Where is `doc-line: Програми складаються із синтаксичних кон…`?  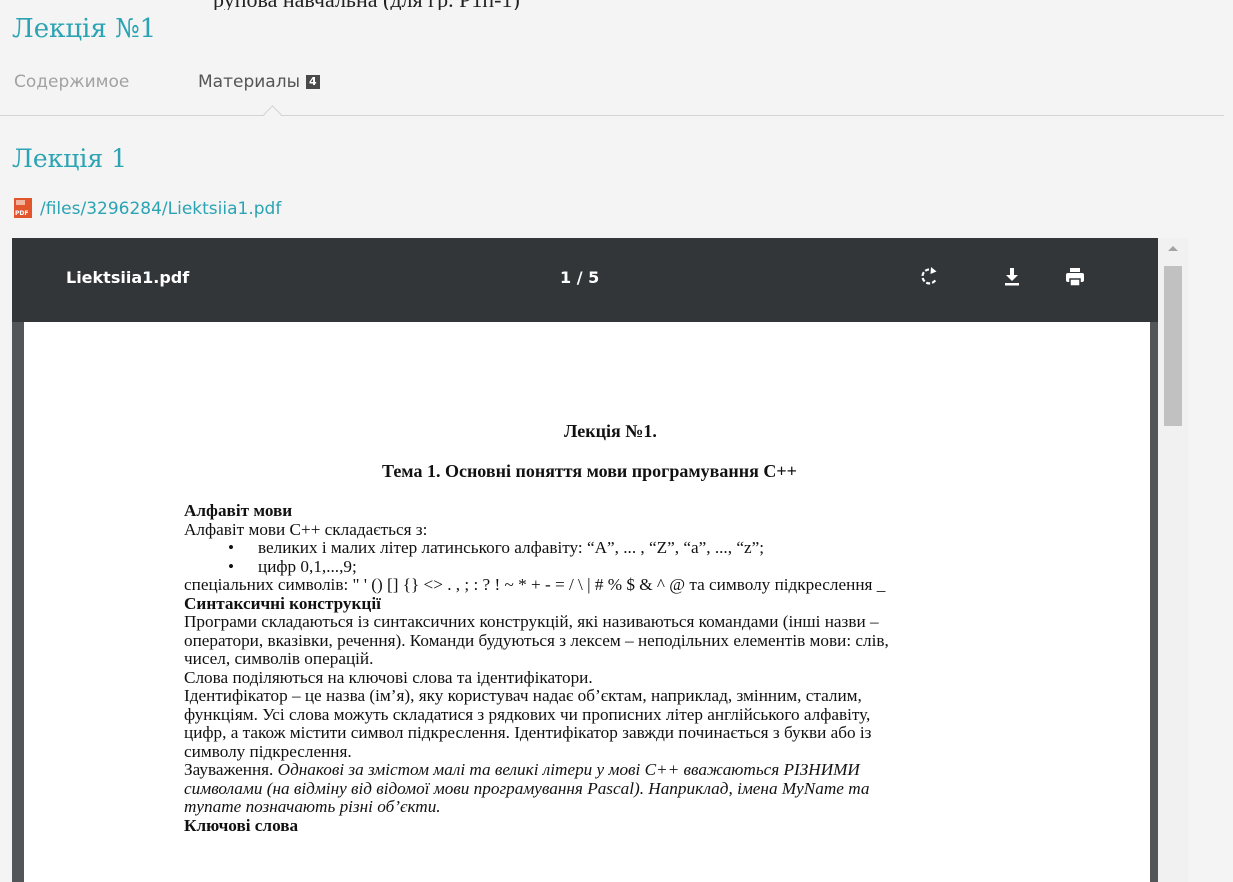
doc-line: Програми складаються із синтаксичних кон… is located at coordinates (531, 621).